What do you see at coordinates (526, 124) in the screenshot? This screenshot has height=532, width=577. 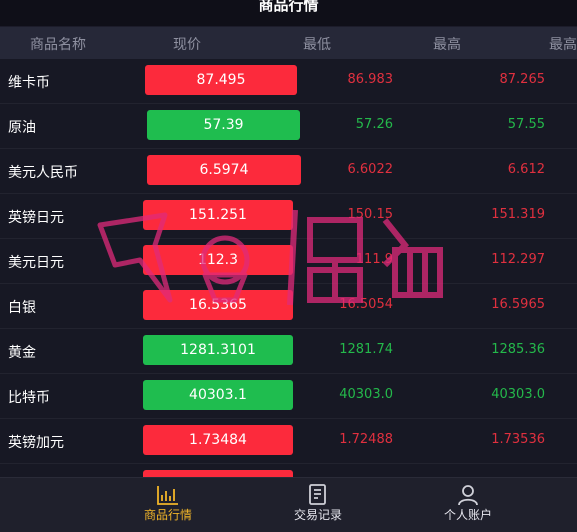 I see `high-price: 57.55` at bounding box center [526, 124].